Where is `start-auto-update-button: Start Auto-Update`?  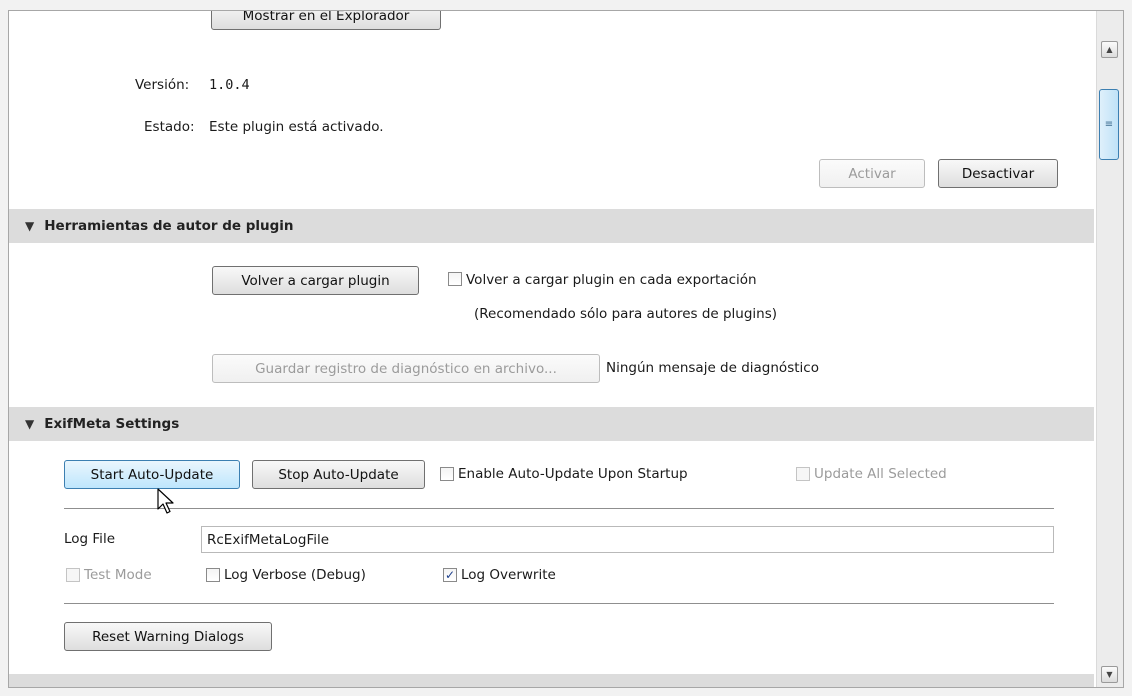
start-auto-update-button: Start Auto-Update is located at coordinates (152, 474).